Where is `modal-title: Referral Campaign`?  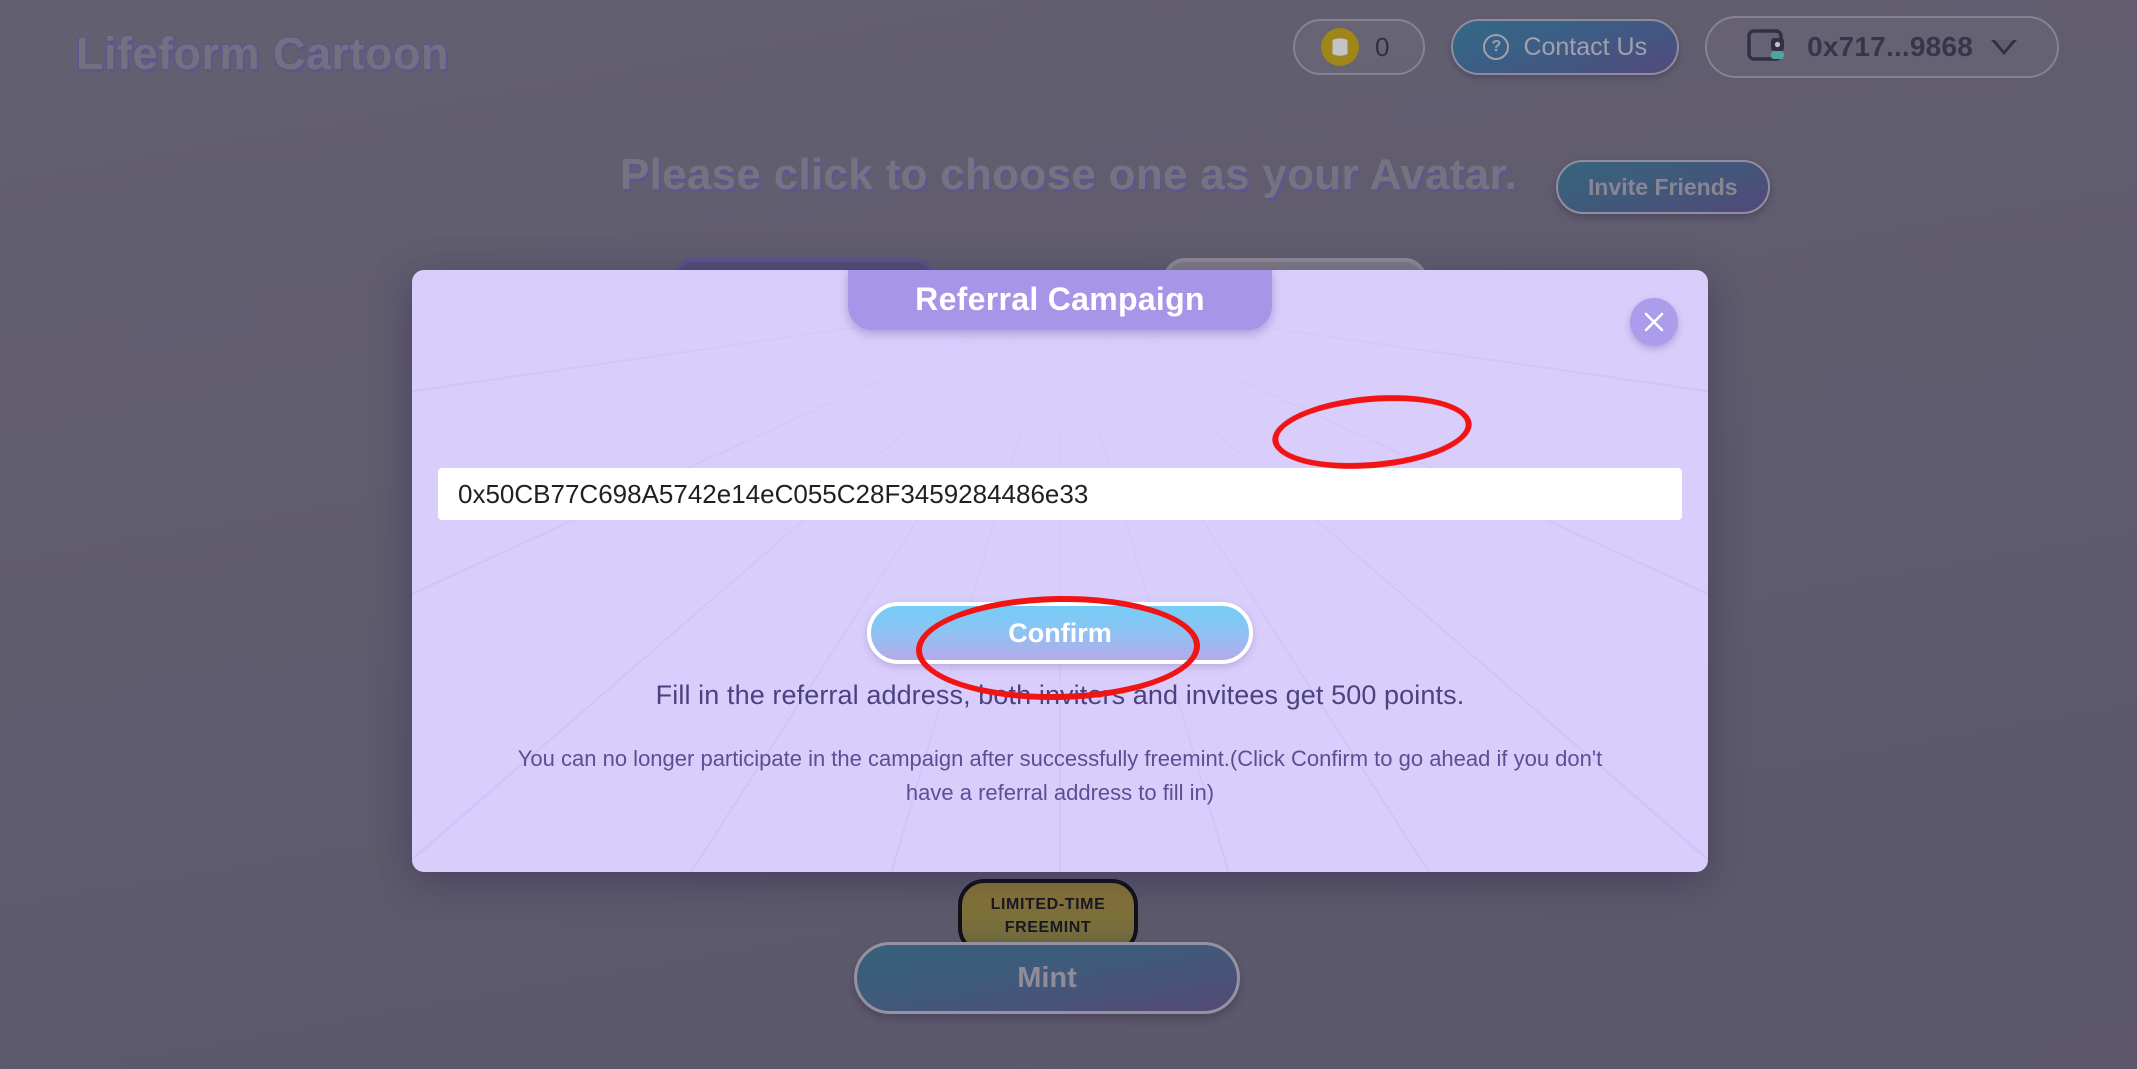 modal-title: Referral Campaign is located at coordinates (1060, 300).